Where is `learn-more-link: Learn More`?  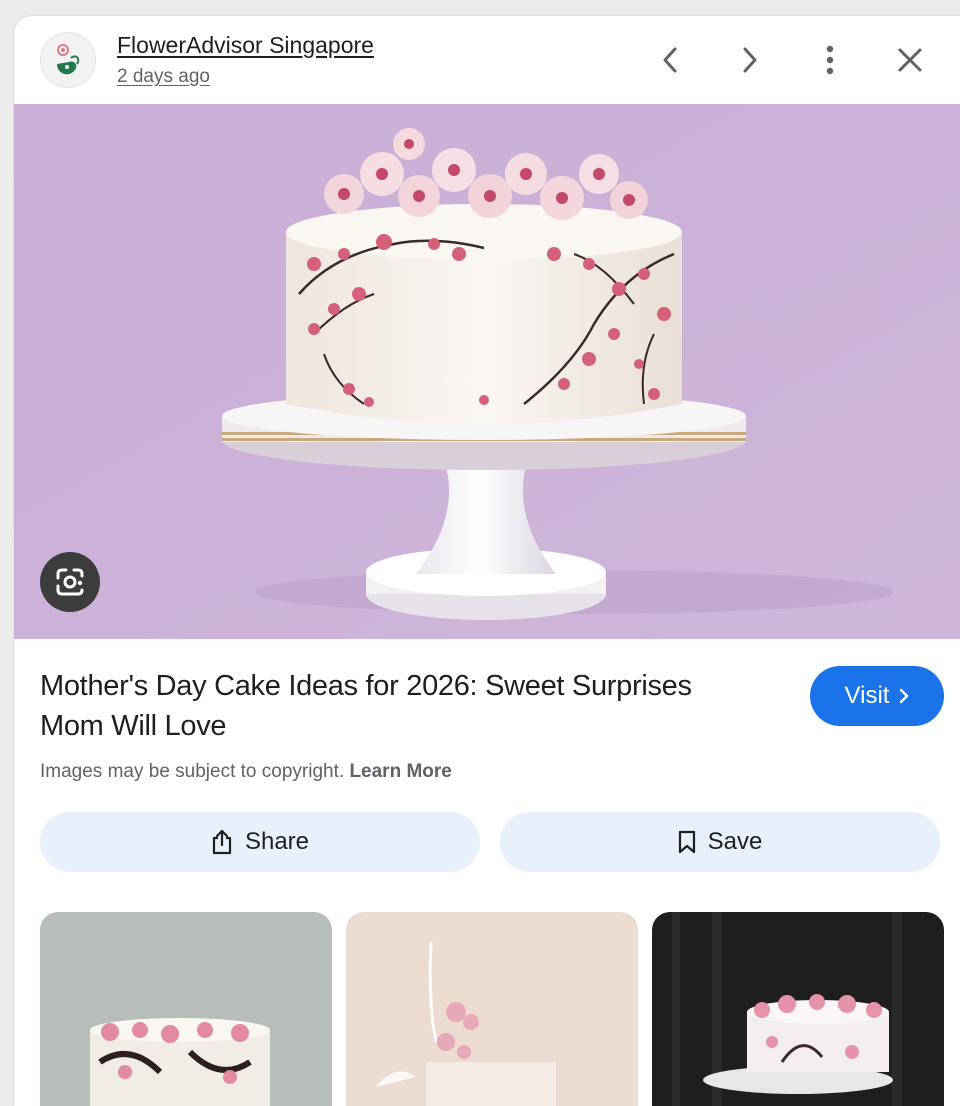
learn-more-link: Learn More is located at coordinates (400, 771).